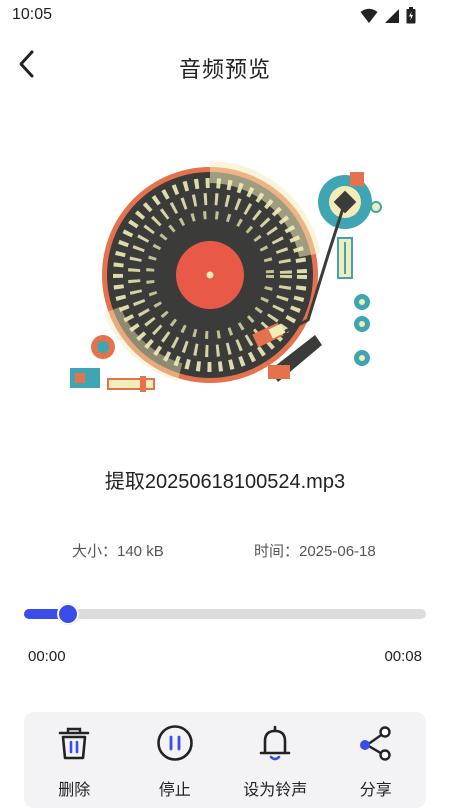 Image resolution: width=450 pixels, height=808 pixels. What do you see at coordinates (369, 16) in the screenshot?
I see `wifi-icon` at bounding box center [369, 16].